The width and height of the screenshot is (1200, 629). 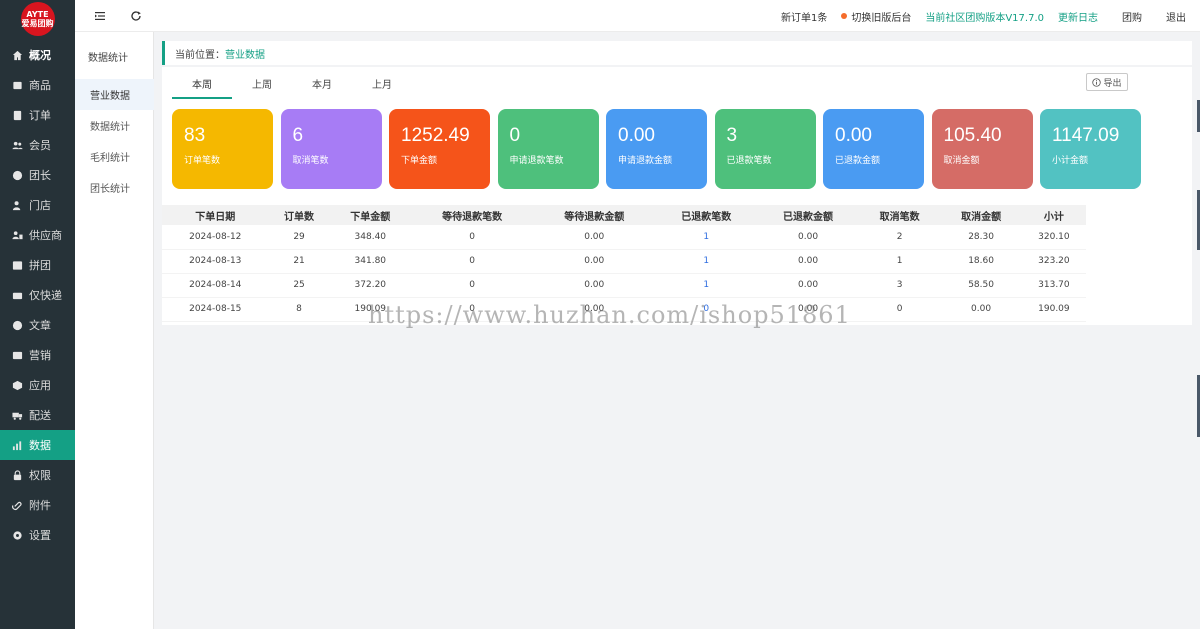 I want to click on stat-label: 小计金额, so click(x=1070, y=161).